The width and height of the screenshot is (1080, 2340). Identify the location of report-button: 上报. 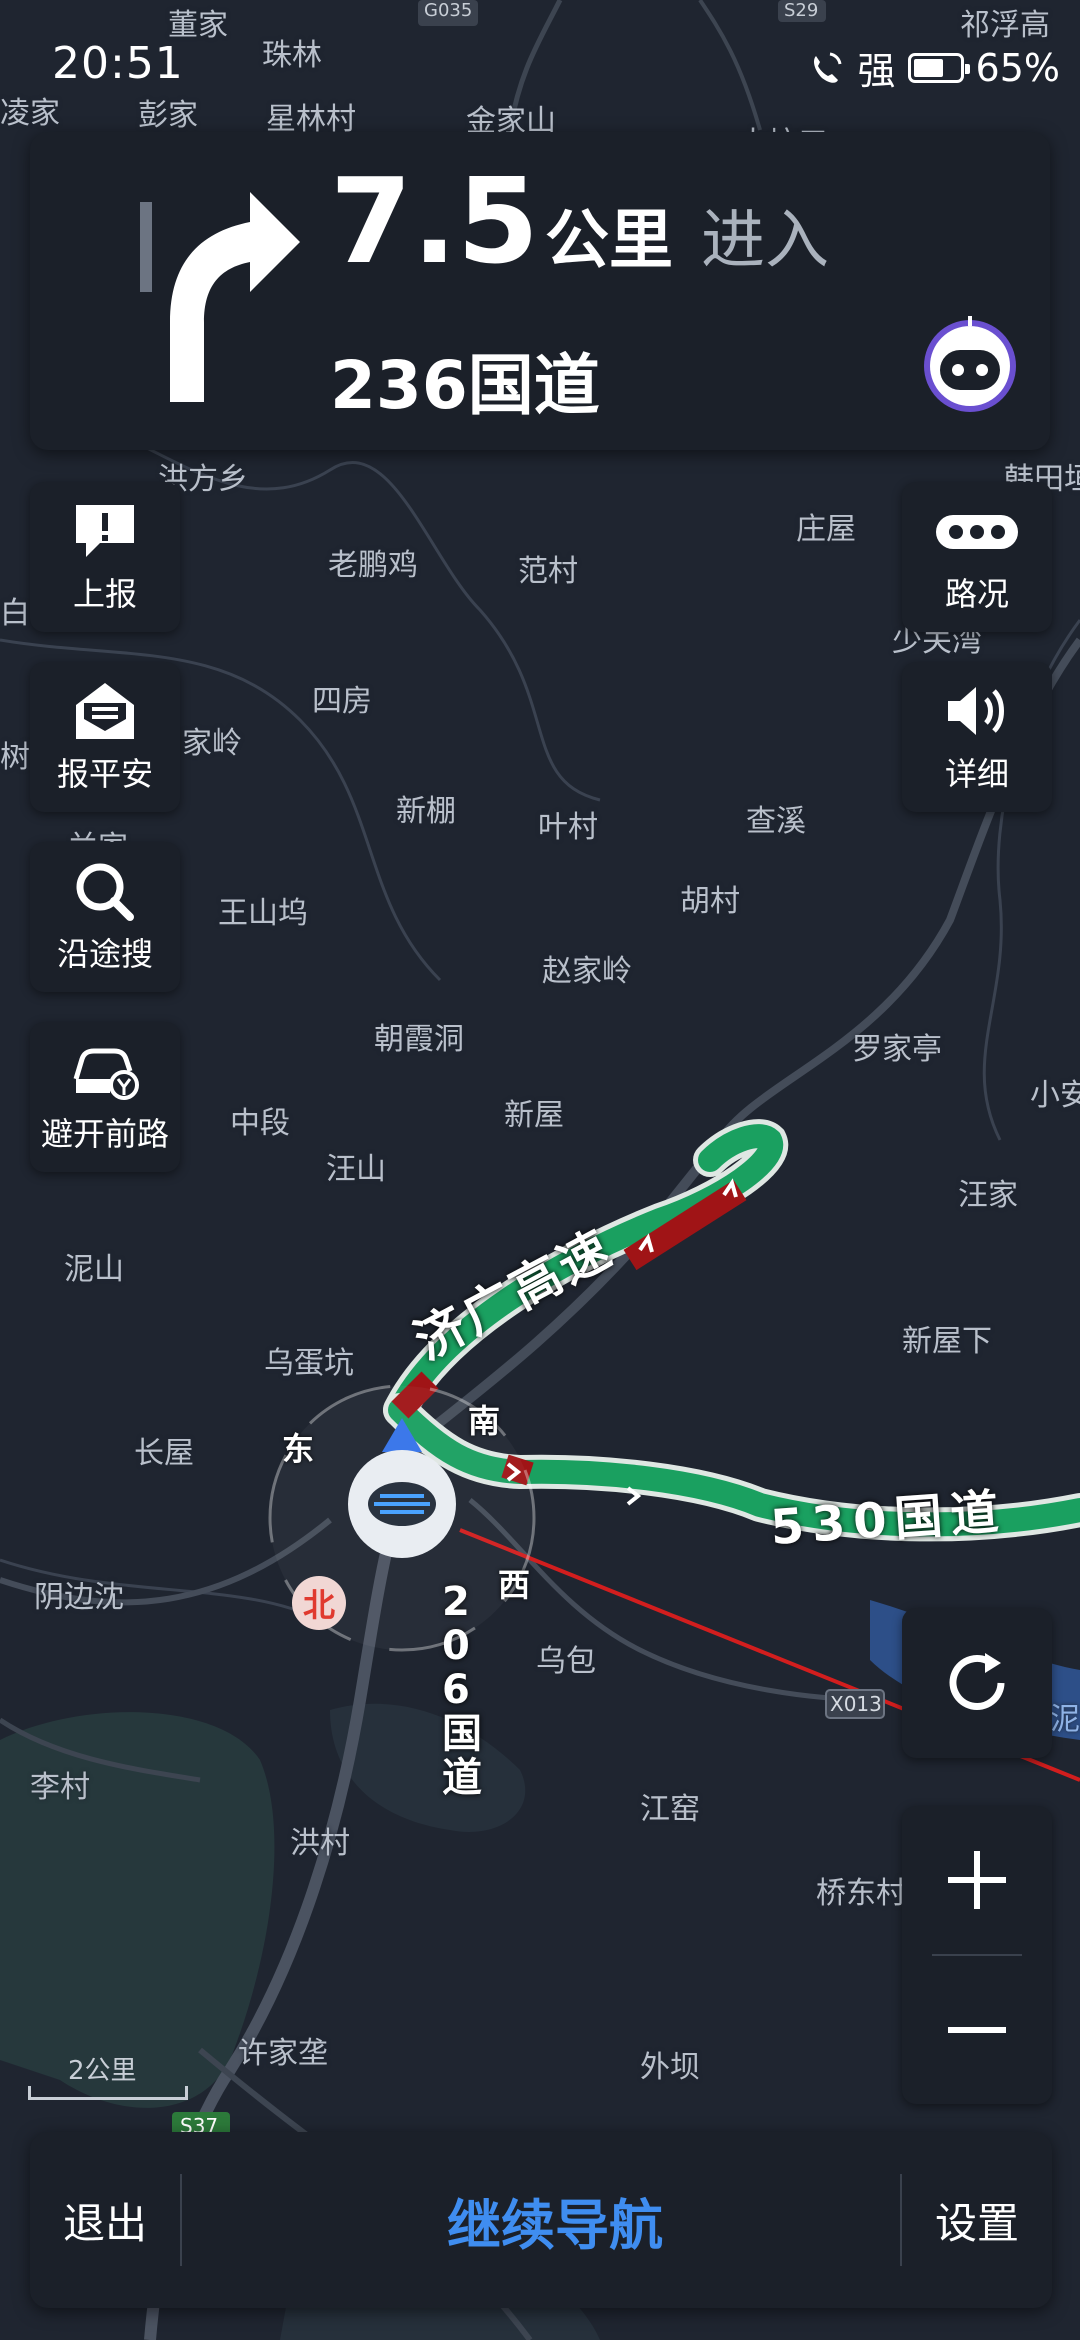
(105, 557).